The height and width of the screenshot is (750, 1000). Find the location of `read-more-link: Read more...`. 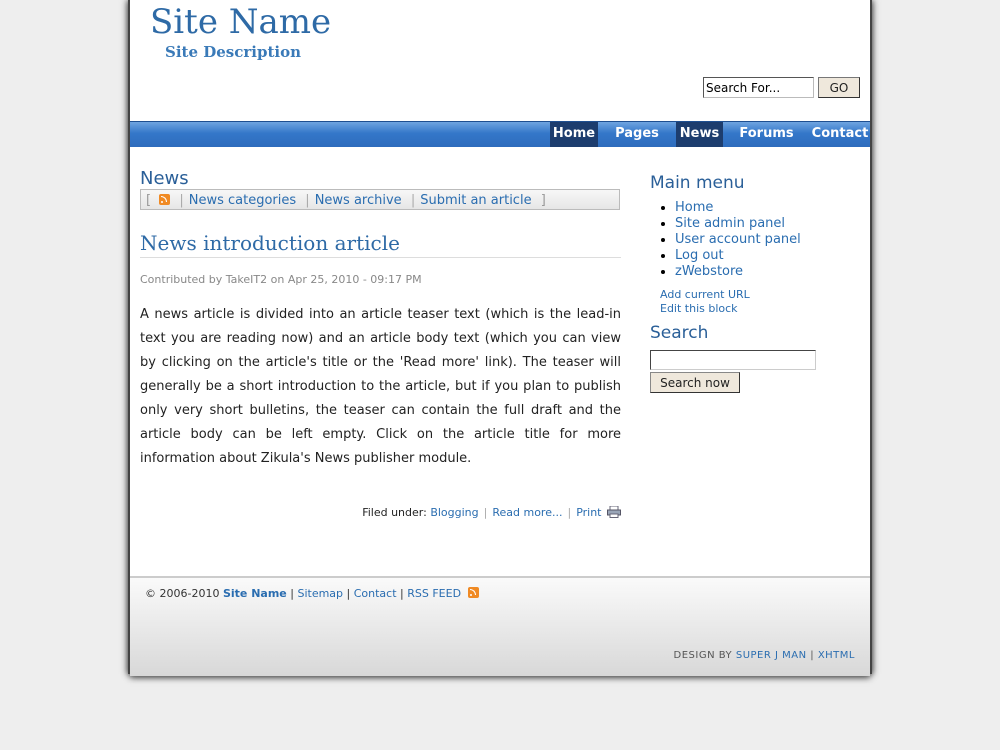

read-more-link: Read more... is located at coordinates (527, 512).